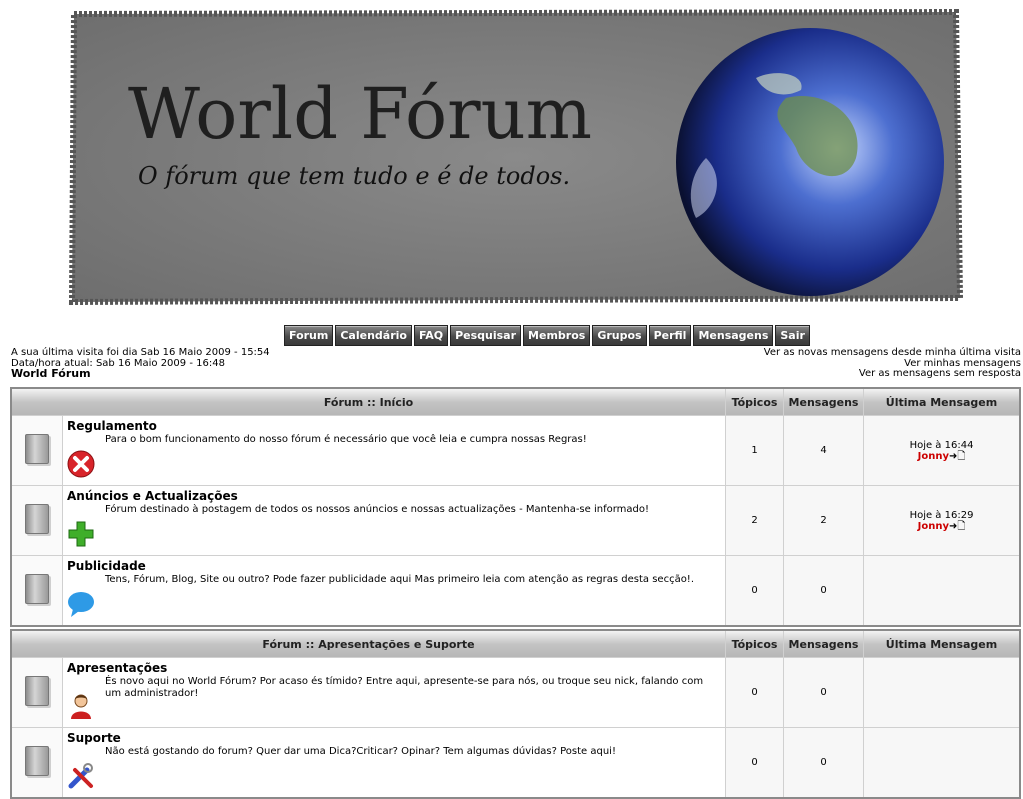 This screenshot has height=799, width=1023. I want to click on topics-count: 1, so click(754, 450).